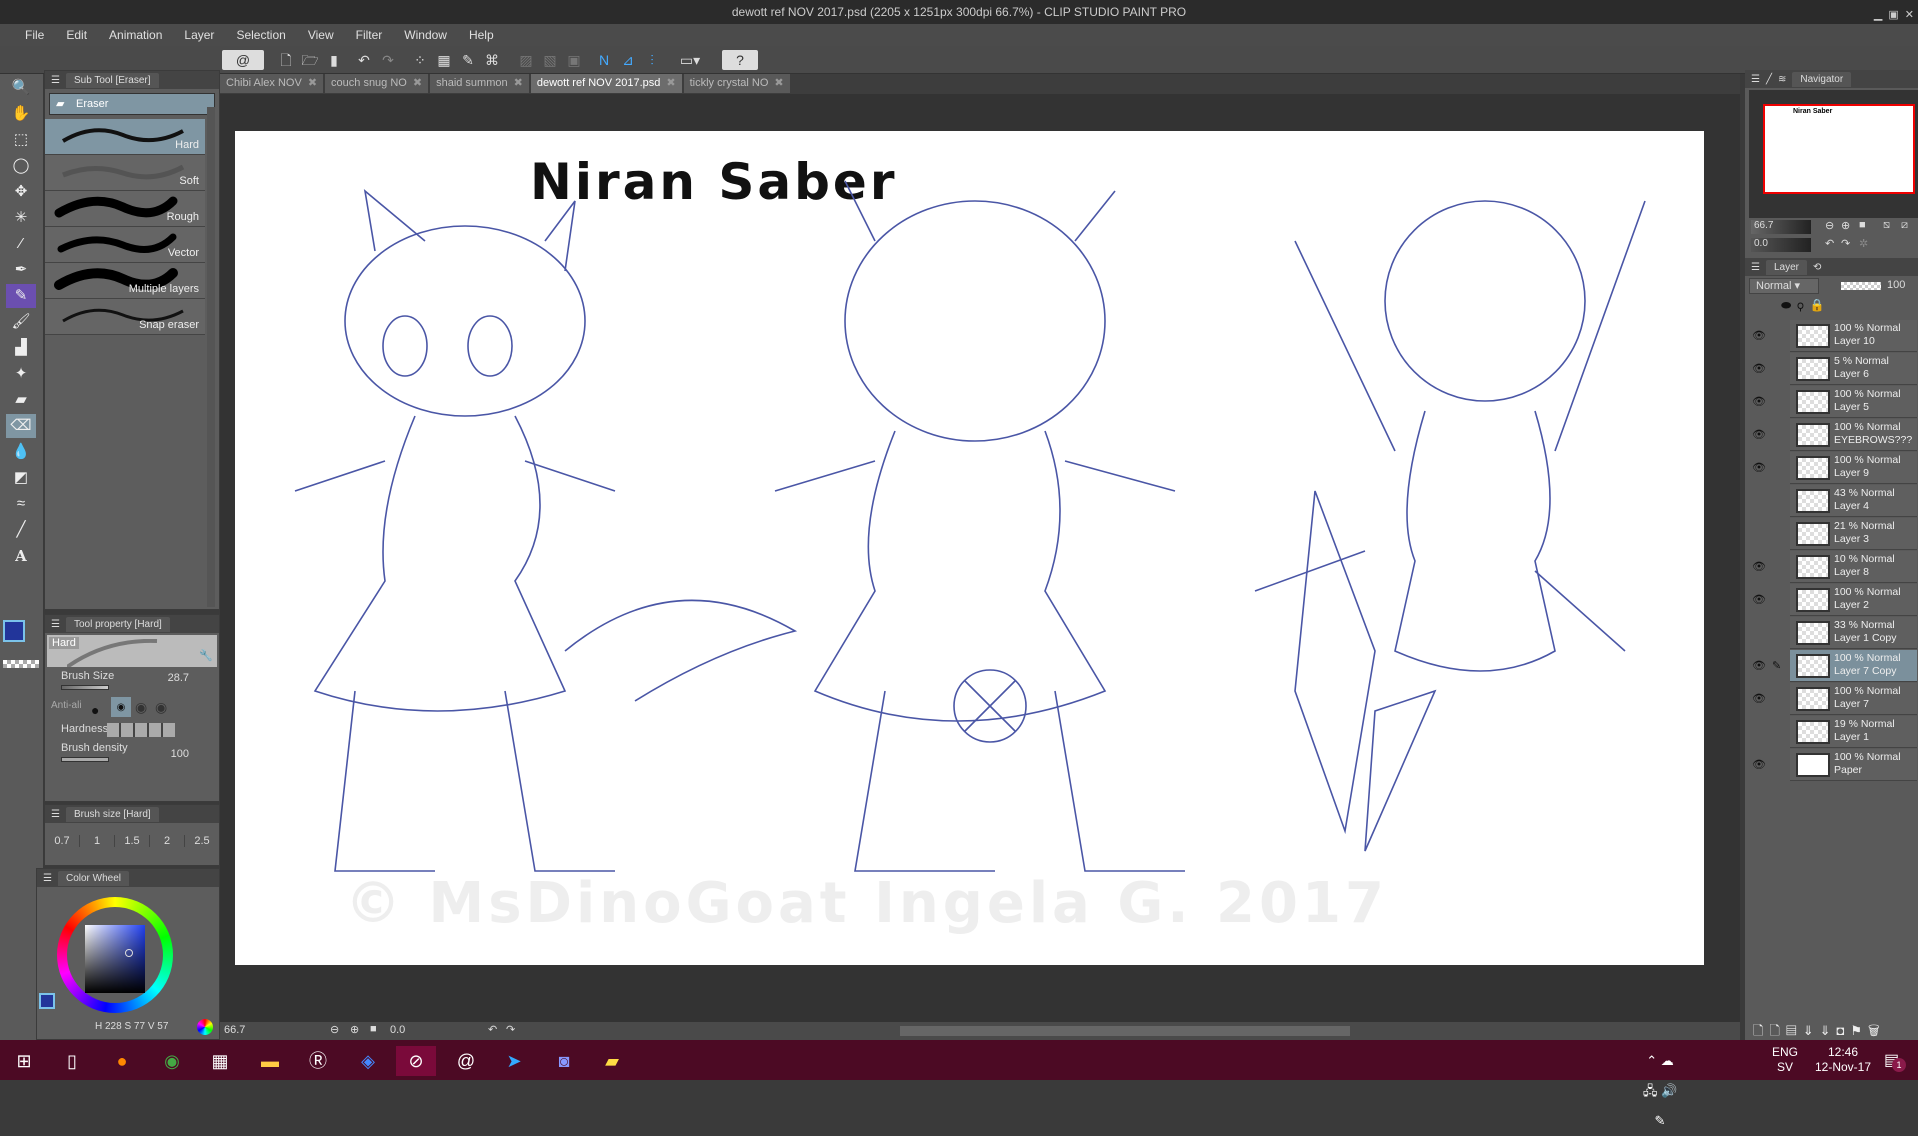  What do you see at coordinates (205, 1027) in the screenshot?
I see `color-mode-icon` at bounding box center [205, 1027].